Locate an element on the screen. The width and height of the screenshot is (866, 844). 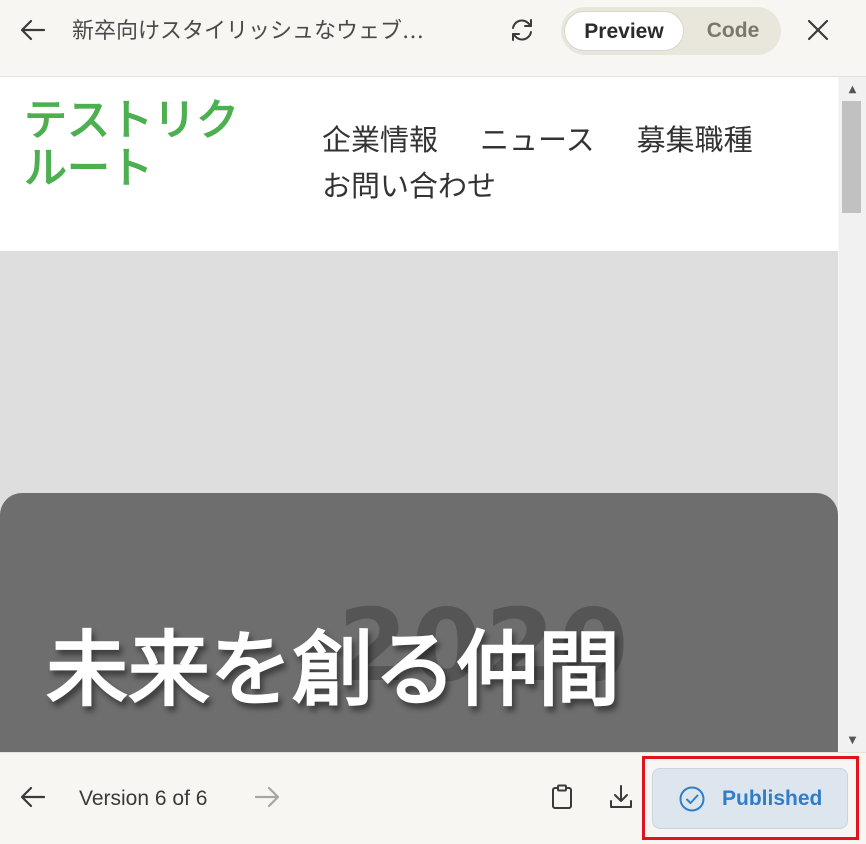
download-icon is located at coordinates (621, 799).